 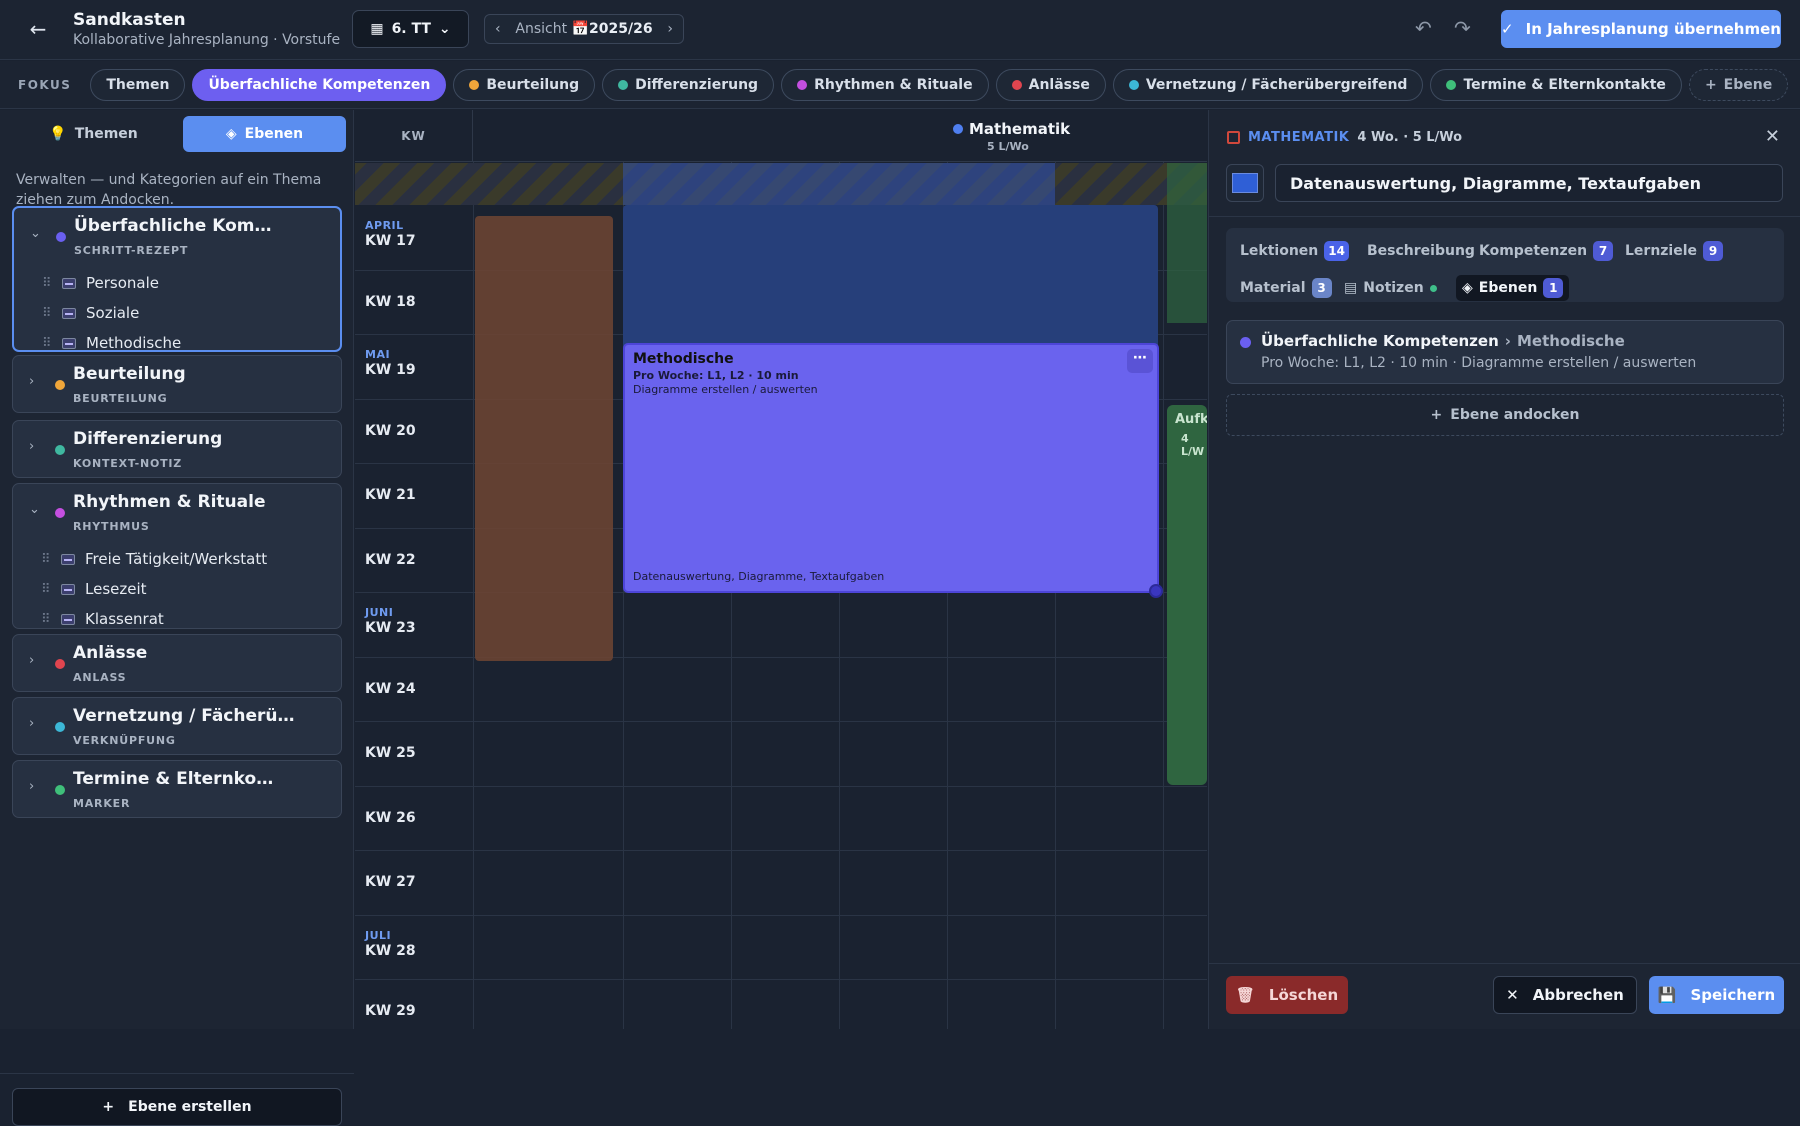 I want to click on delete-button: 🗑 Löschen, so click(x=1287, y=995).